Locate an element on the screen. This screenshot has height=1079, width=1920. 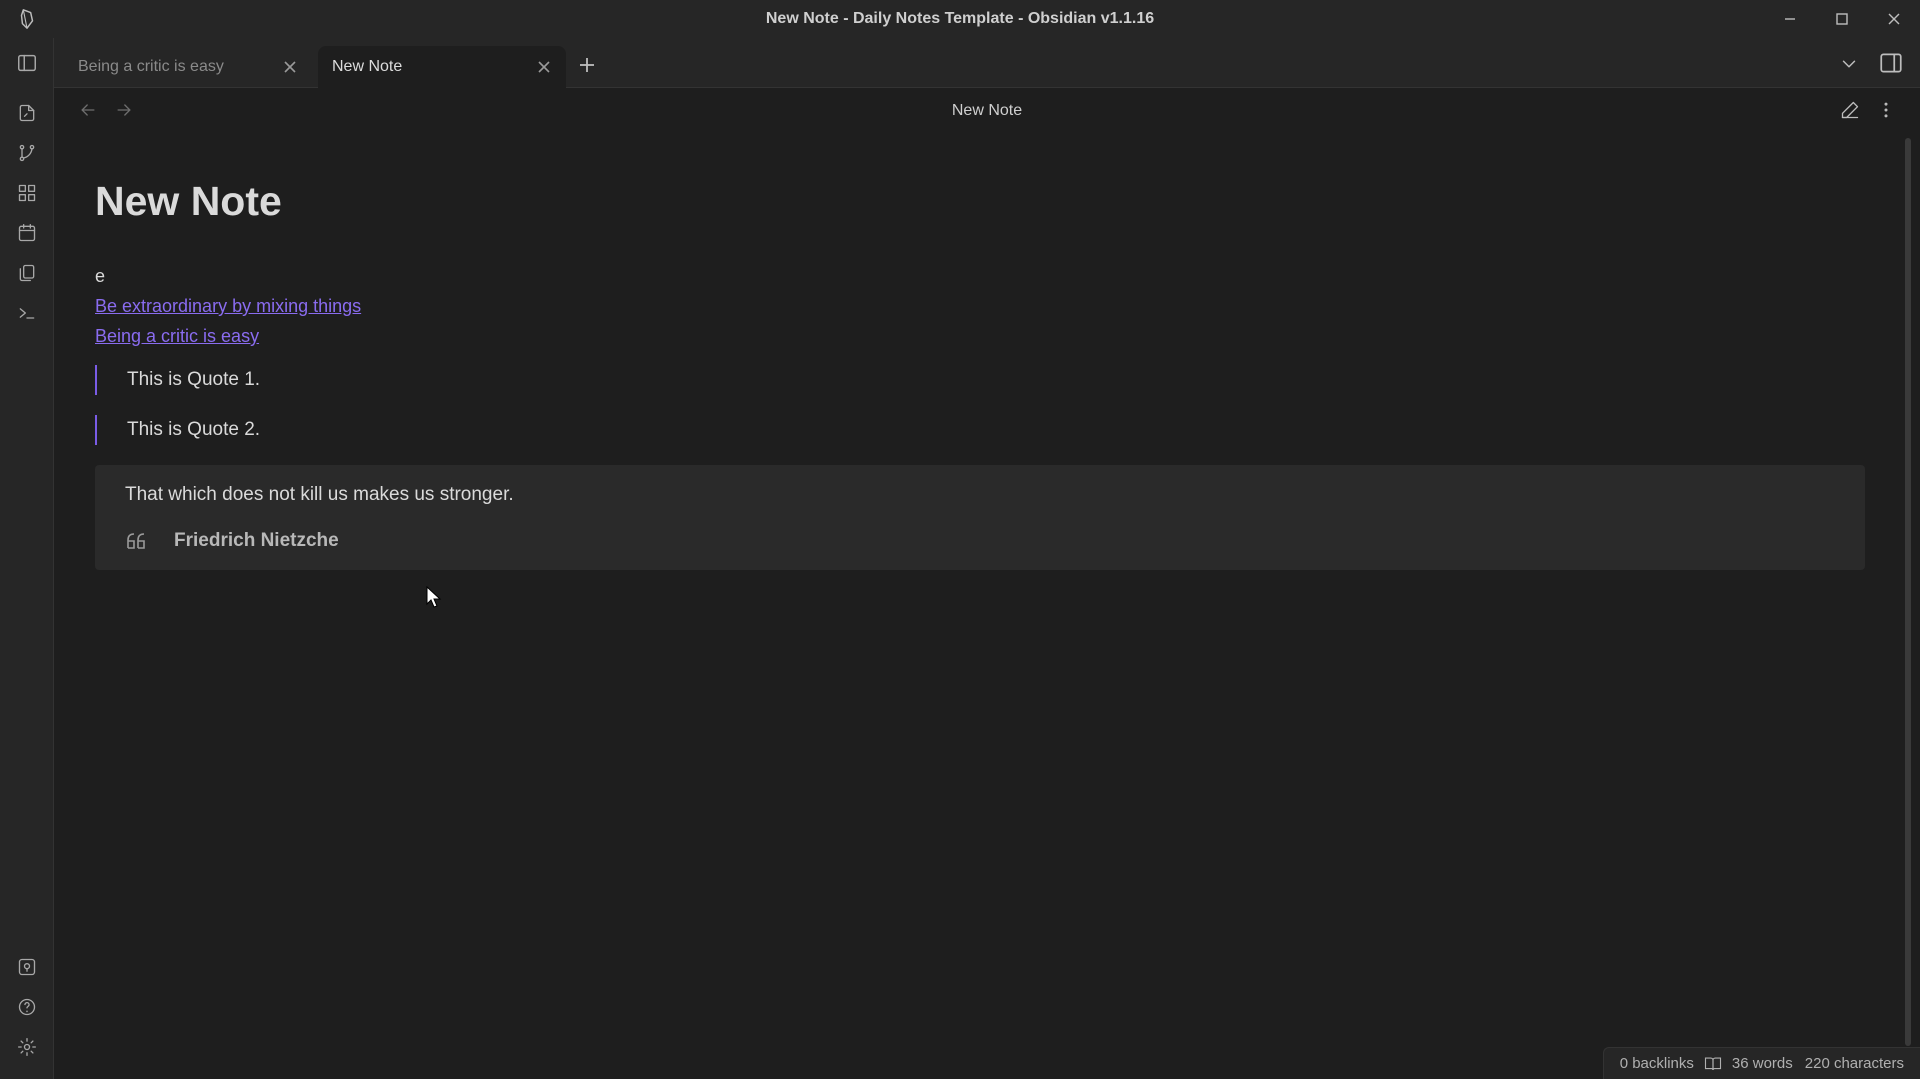
help-button is located at coordinates (27, 1007).